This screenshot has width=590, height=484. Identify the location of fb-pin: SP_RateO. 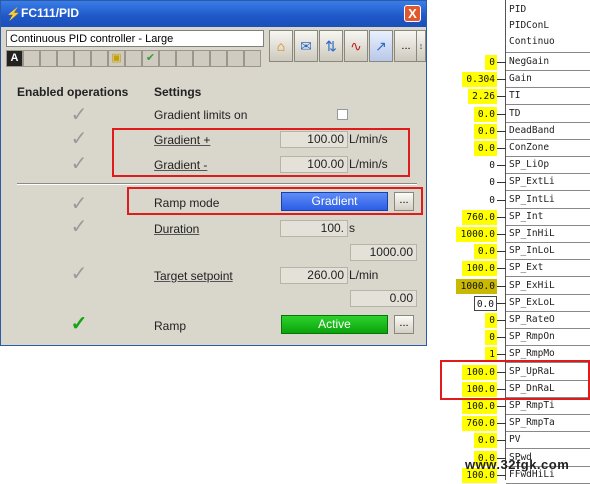
(548, 320).